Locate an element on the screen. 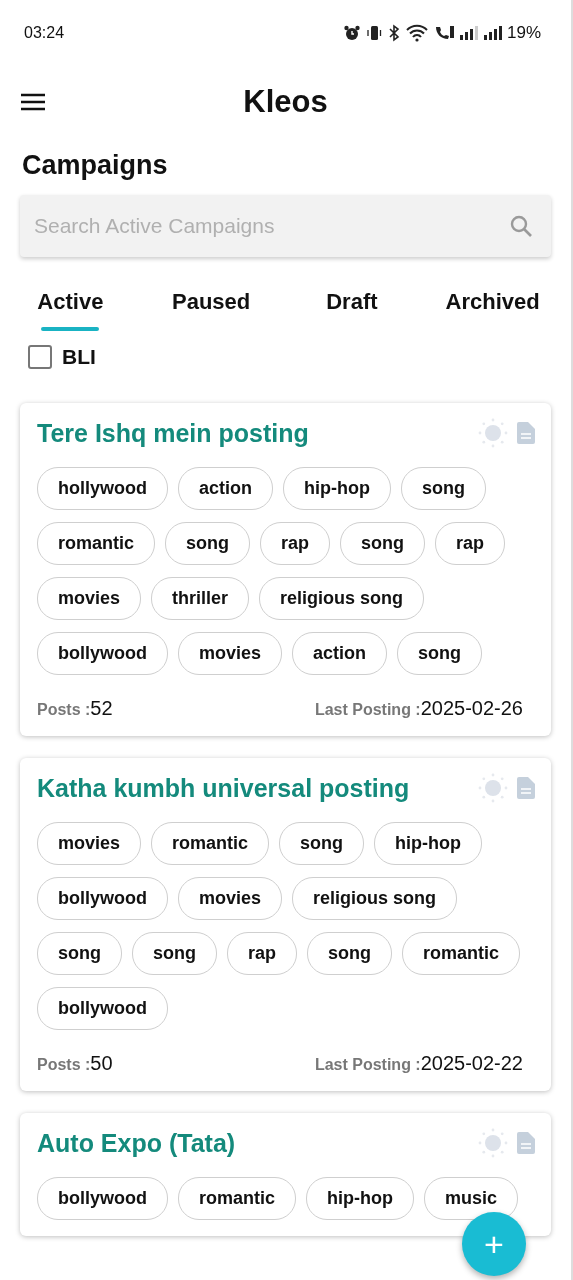 The height and width of the screenshot is (1280, 573). last-posting-date: Last Posting :2025-02-26 is located at coordinates (418, 708).